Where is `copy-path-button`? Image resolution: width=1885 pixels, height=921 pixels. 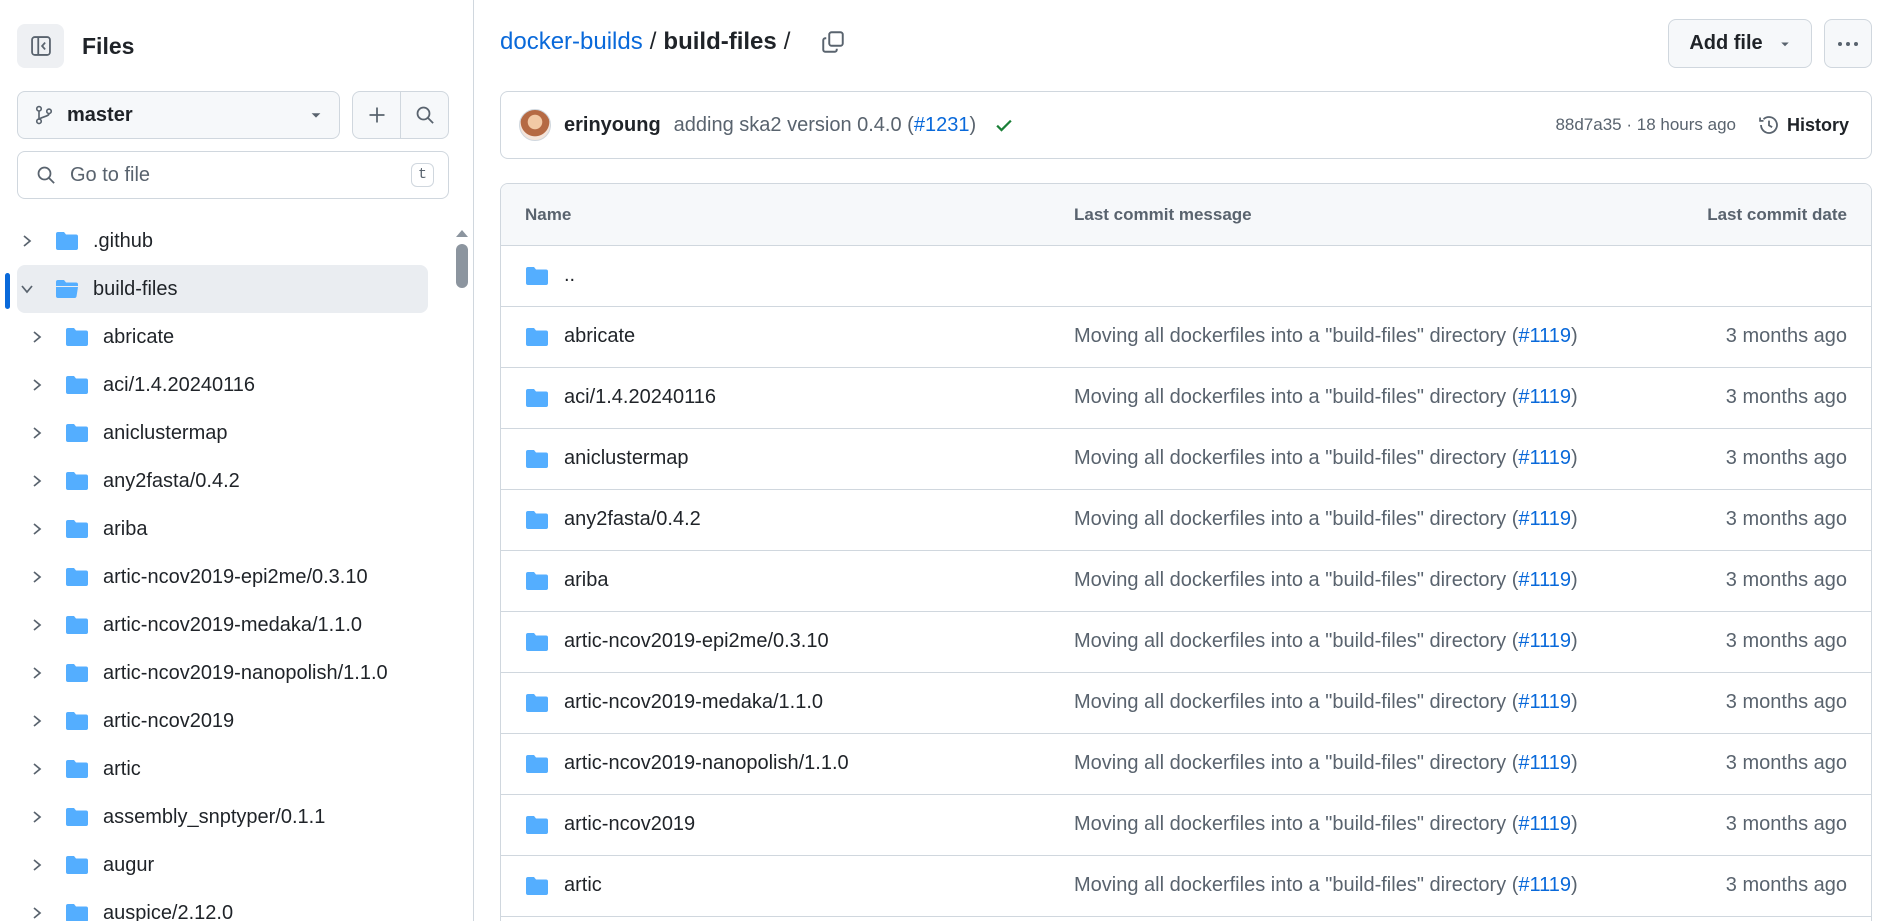
copy-path-button is located at coordinates (833, 42).